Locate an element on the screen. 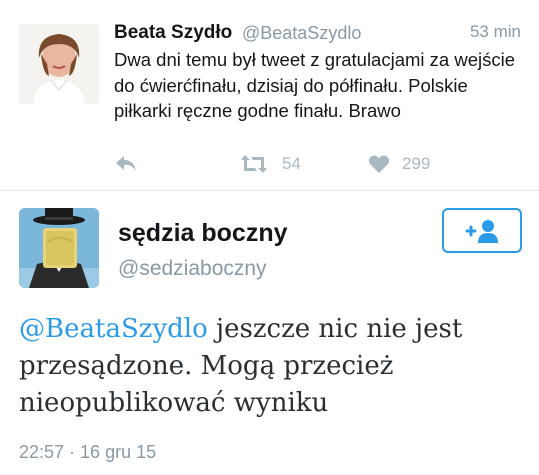 Image resolution: width=539 pixels, height=475 pixels. tweet-timestamp: 22:57 · 16 gru 15 is located at coordinates (87, 452).